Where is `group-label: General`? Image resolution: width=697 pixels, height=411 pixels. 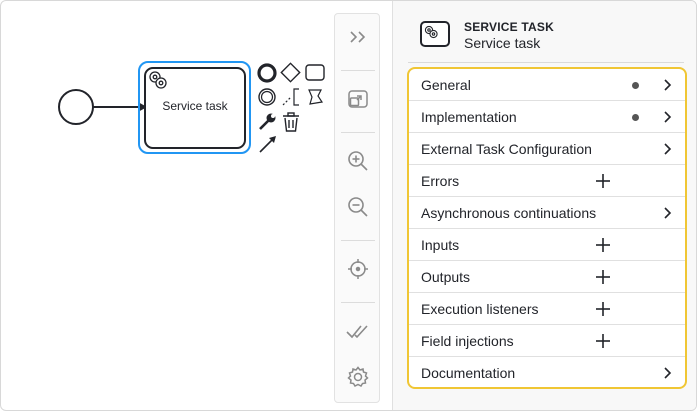 group-label: General is located at coordinates (446, 84).